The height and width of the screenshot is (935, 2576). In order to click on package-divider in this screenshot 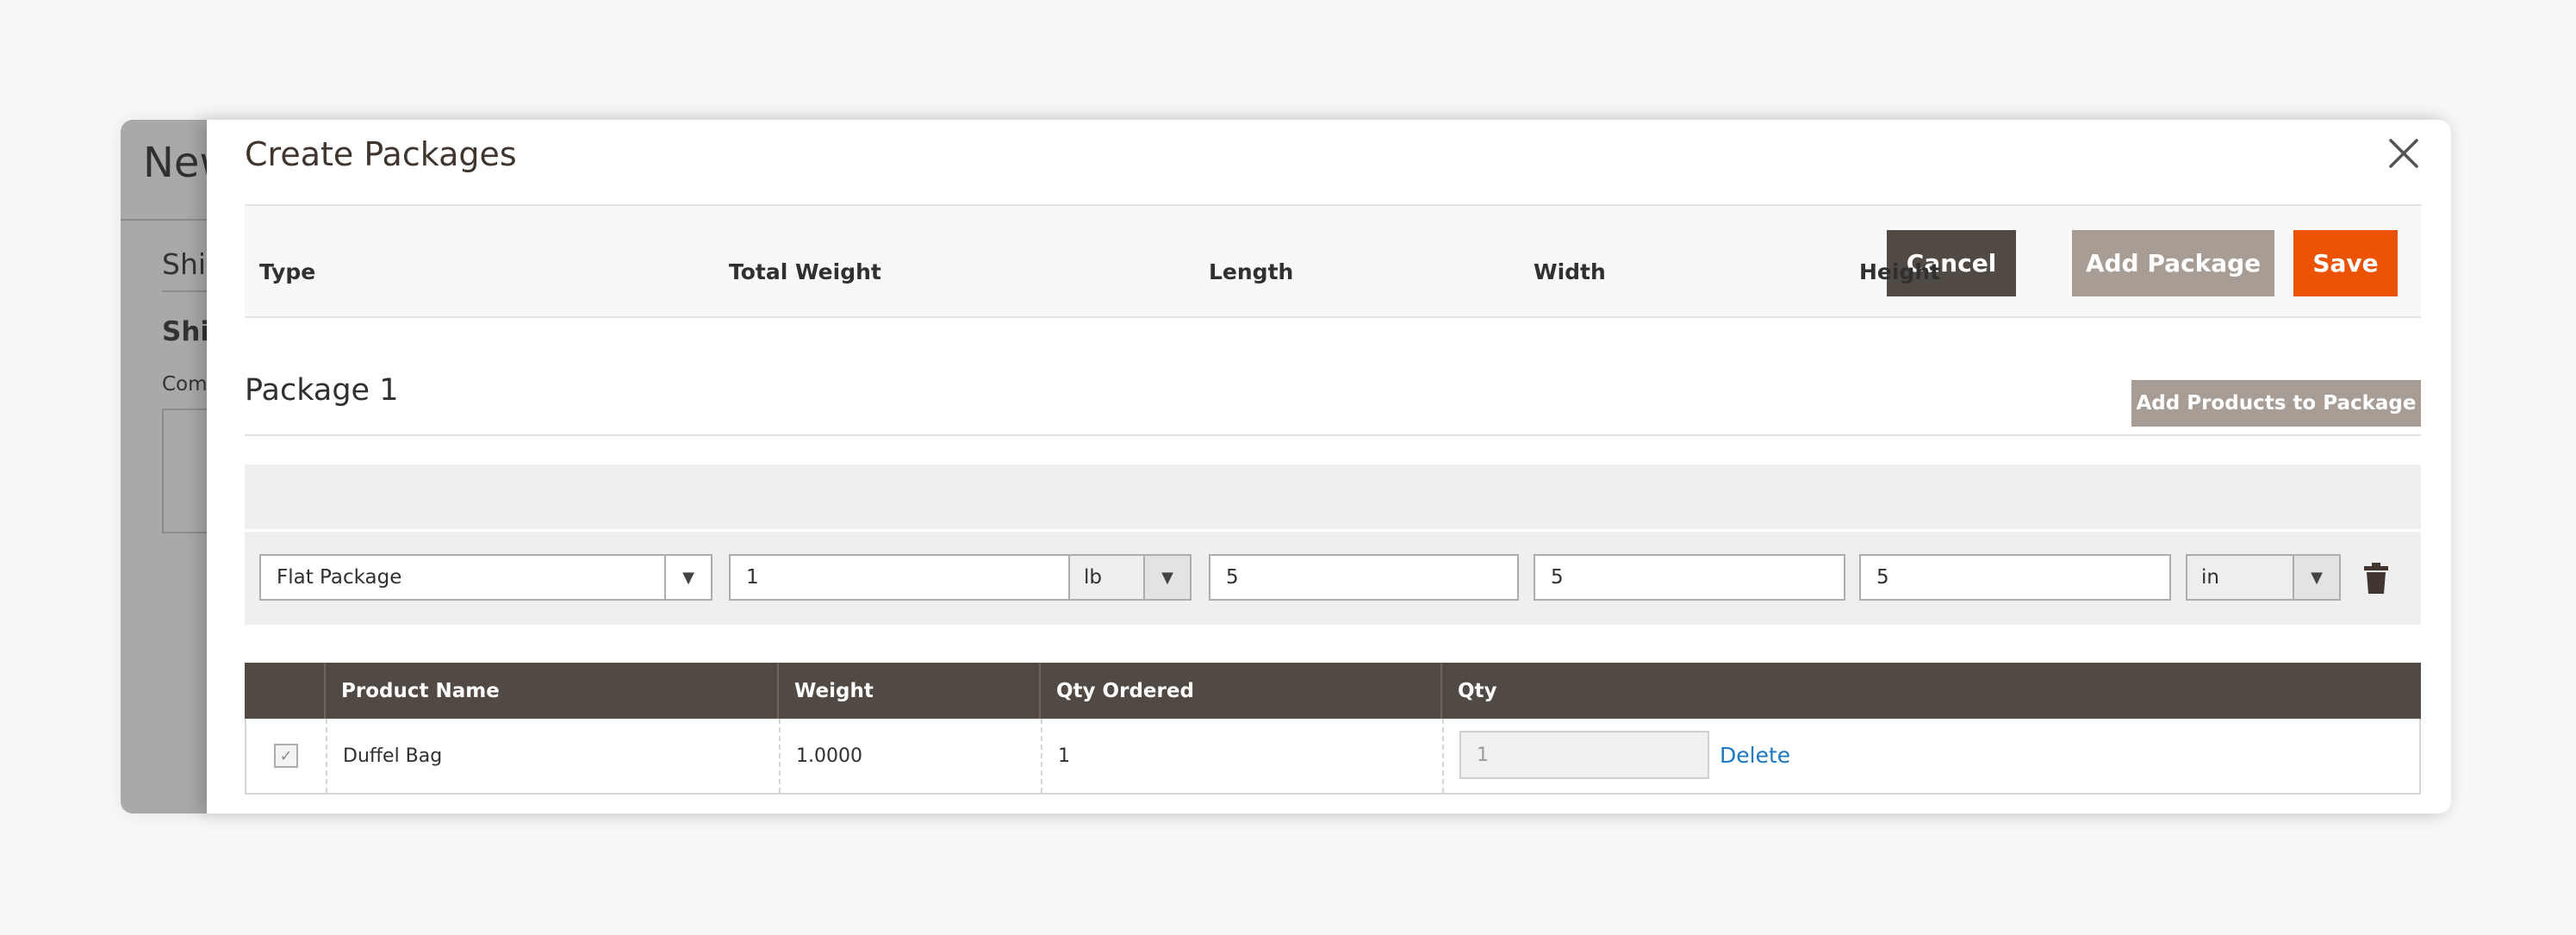, I will do `click(1333, 435)`.